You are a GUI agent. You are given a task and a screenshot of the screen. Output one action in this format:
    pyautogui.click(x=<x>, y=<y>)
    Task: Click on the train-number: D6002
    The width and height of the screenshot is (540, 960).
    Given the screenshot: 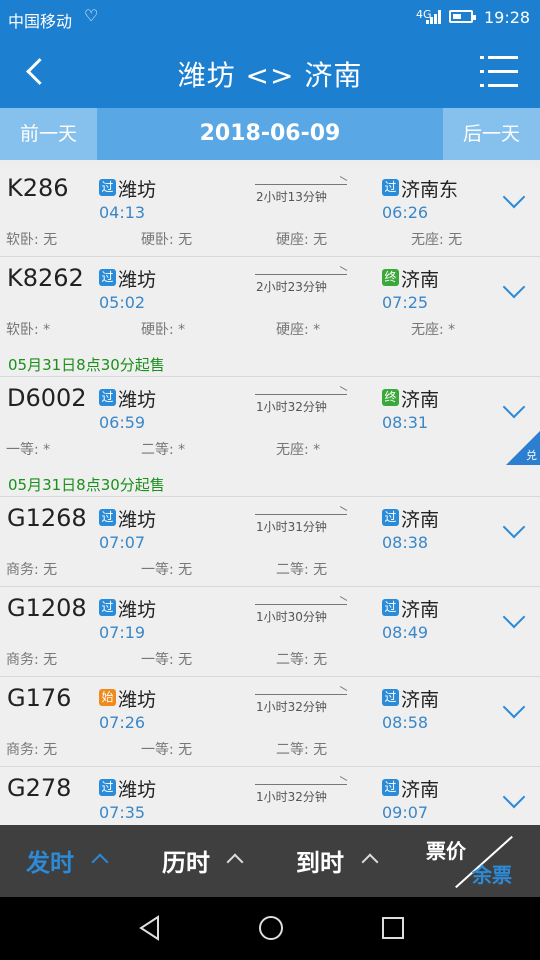 What is the action you would take?
    pyautogui.click(x=47, y=398)
    